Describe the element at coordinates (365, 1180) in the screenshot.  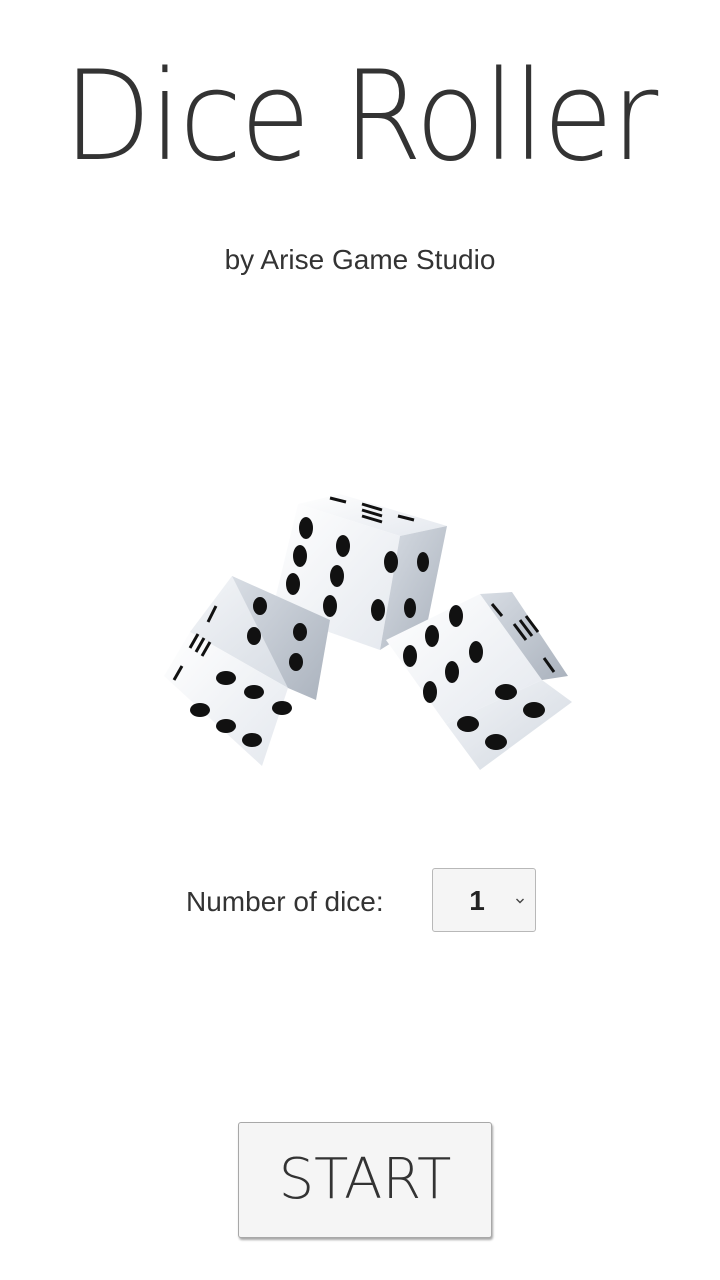
I see `start-button: START` at that location.